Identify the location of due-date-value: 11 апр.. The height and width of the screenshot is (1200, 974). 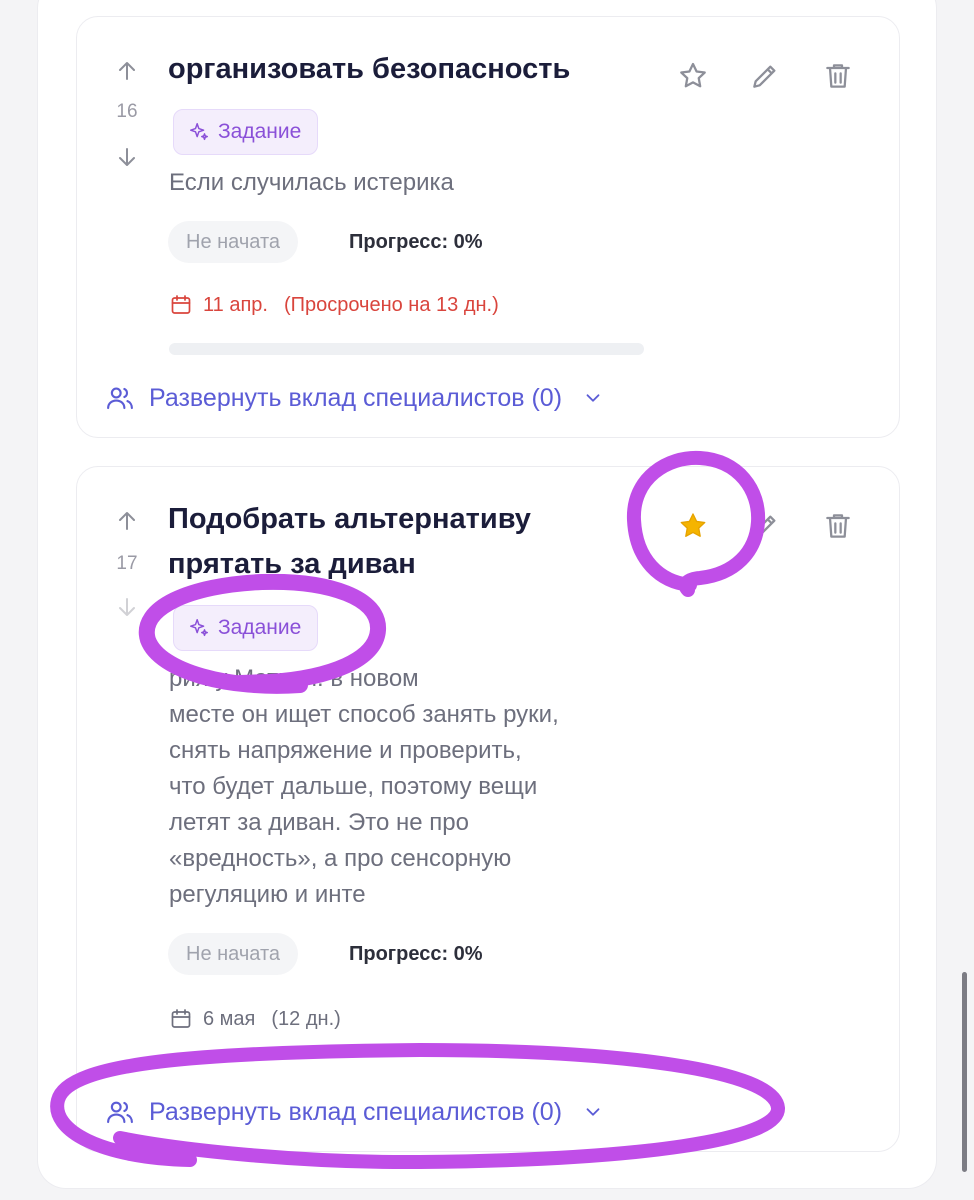
(235, 304).